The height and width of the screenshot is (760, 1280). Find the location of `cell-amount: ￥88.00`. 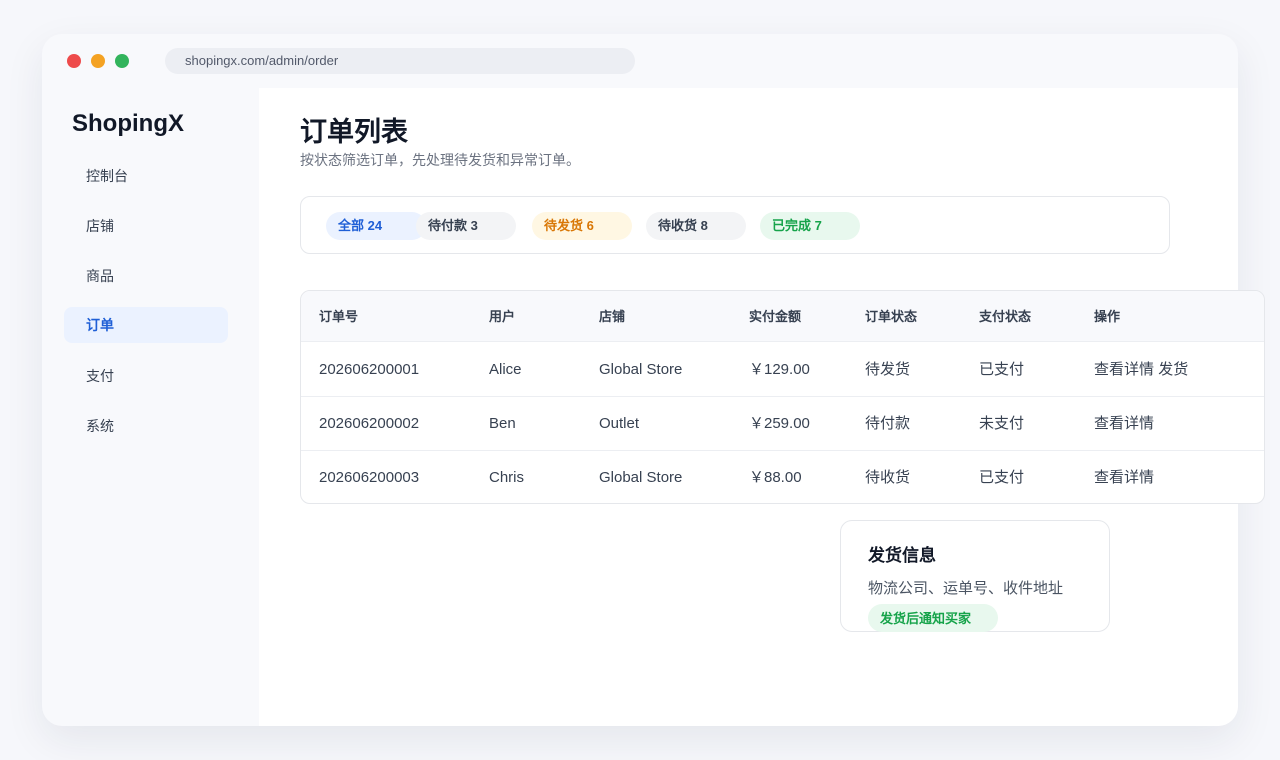

cell-amount: ￥88.00 is located at coordinates (775, 477).